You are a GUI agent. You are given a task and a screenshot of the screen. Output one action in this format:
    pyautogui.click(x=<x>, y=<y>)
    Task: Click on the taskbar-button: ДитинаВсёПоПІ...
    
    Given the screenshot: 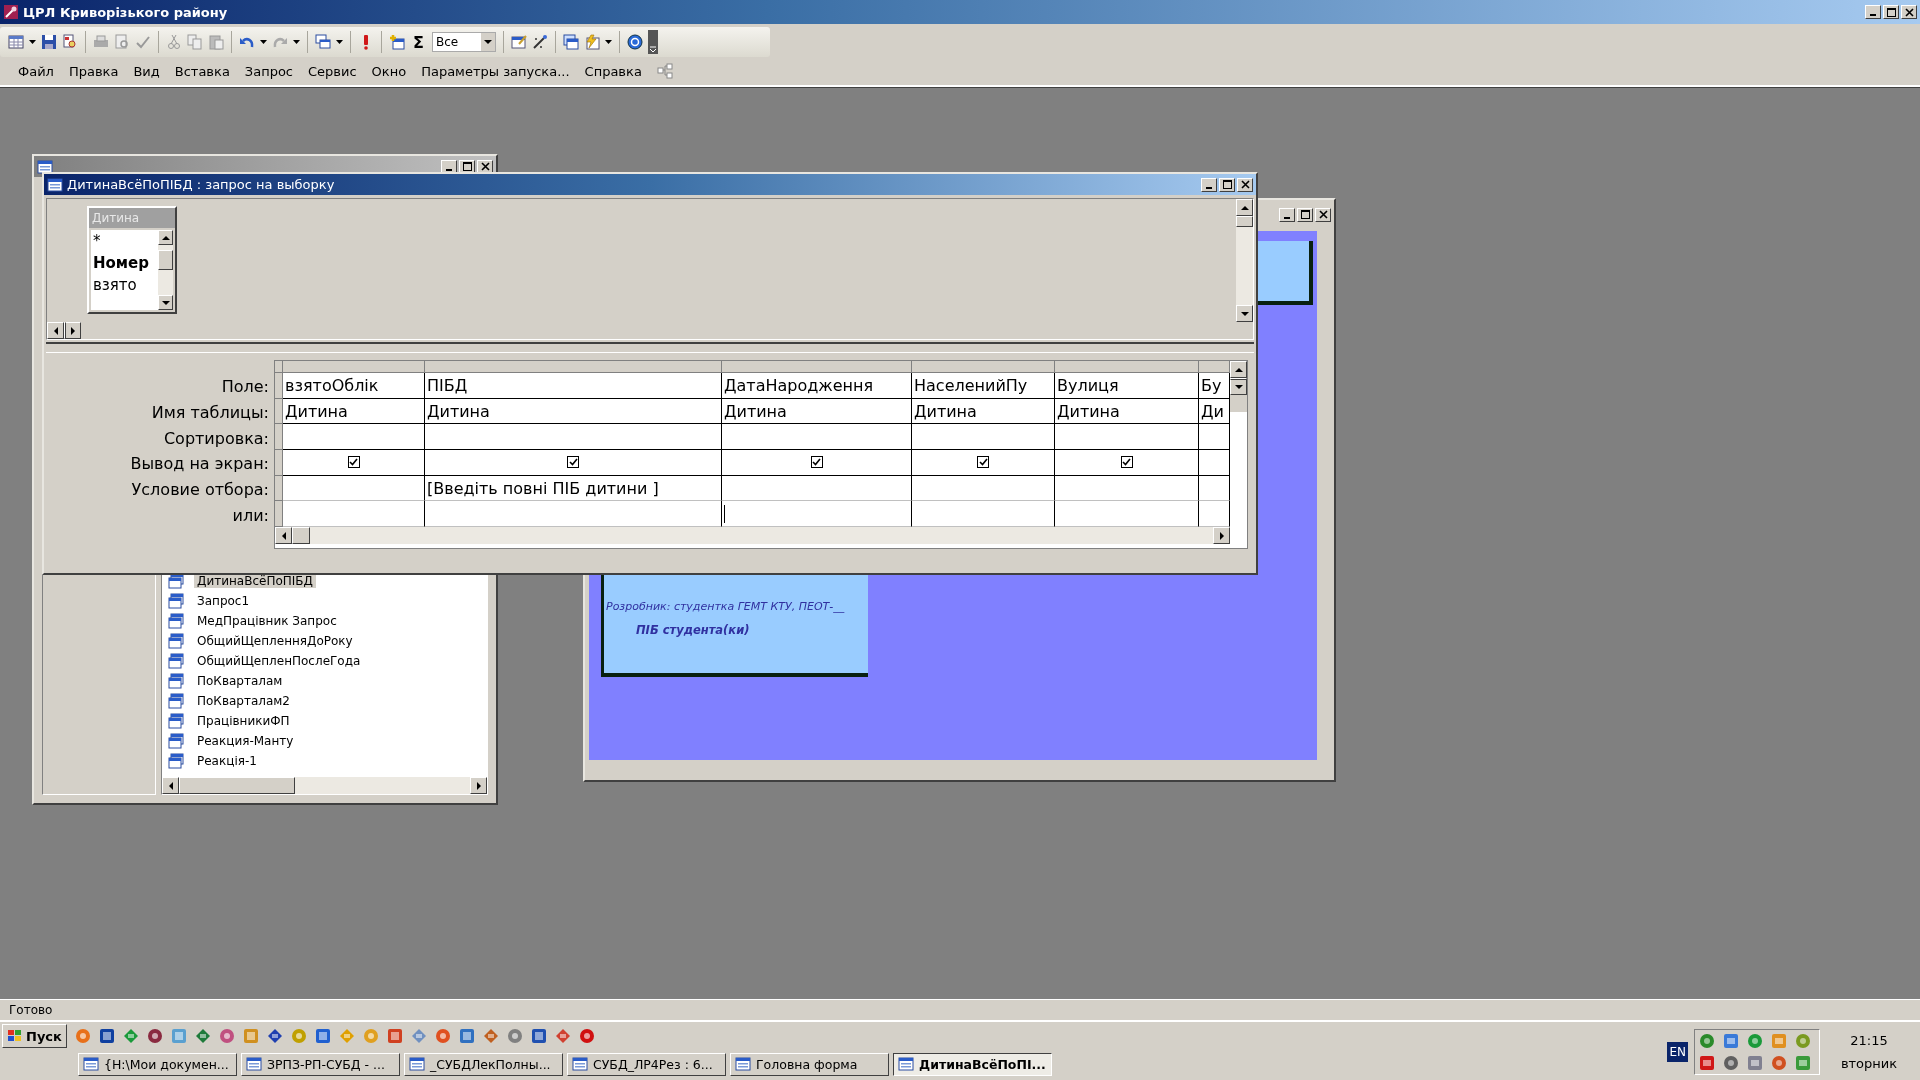 What is the action you would take?
    pyautogui.click(x=972, y=1064)
    